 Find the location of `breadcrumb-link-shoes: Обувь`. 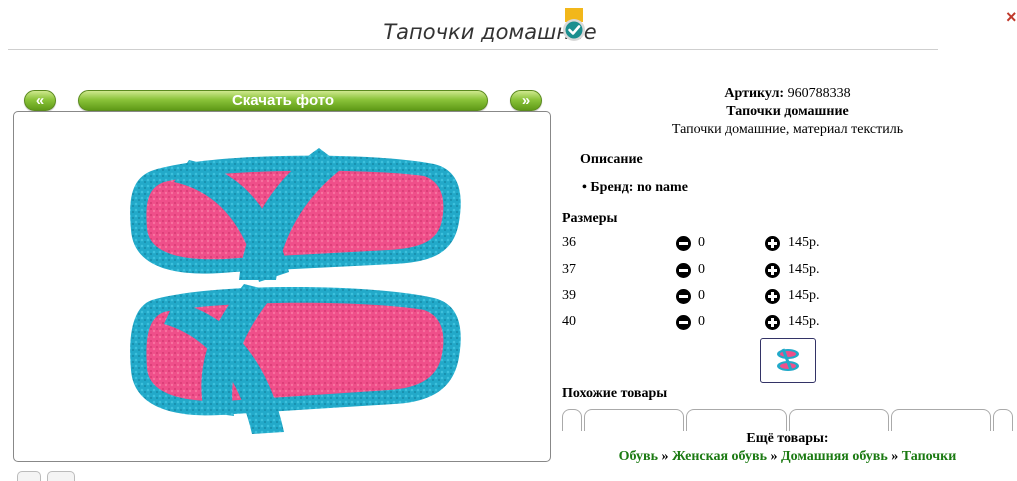

breadcrumb-link-shoes: Обувь is located at coordinates (638, 456).